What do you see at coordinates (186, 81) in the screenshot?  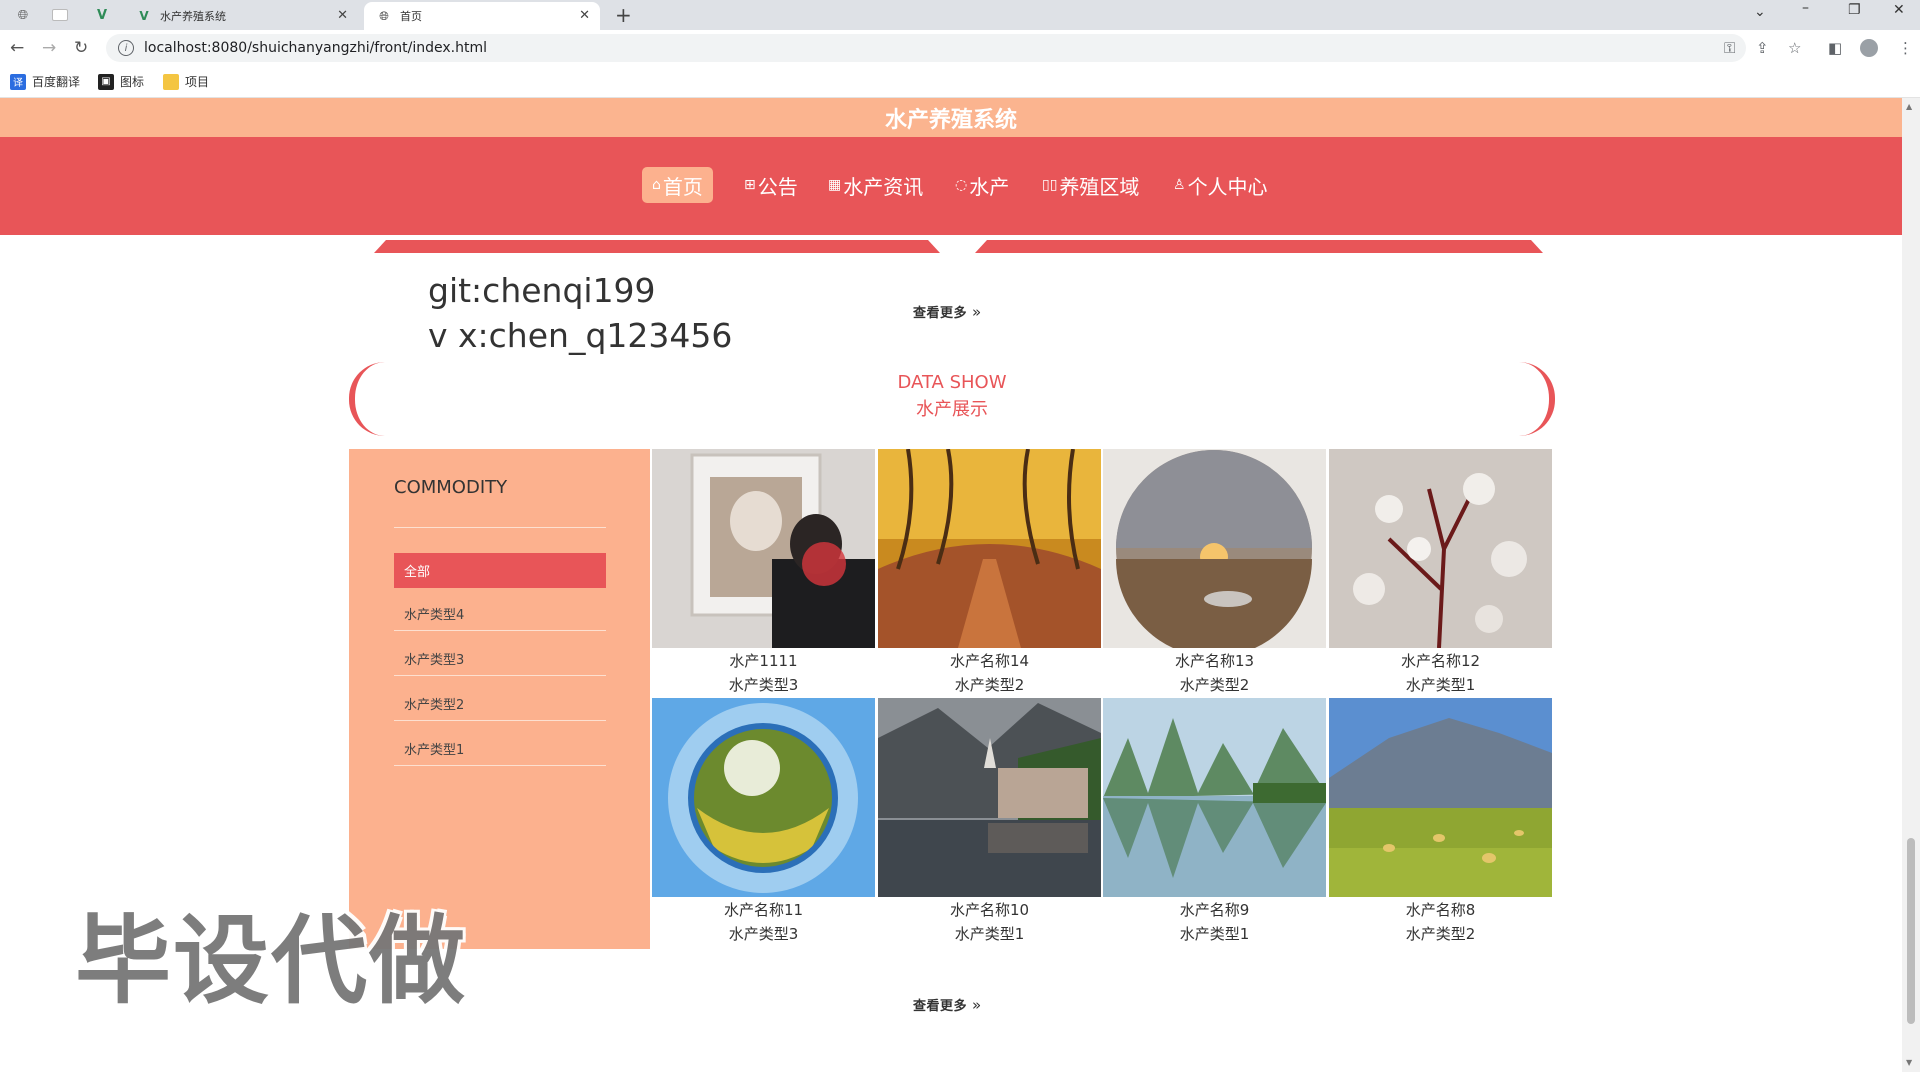 I see `bookmark-folder: 项目` at bounding box center [186, 81].